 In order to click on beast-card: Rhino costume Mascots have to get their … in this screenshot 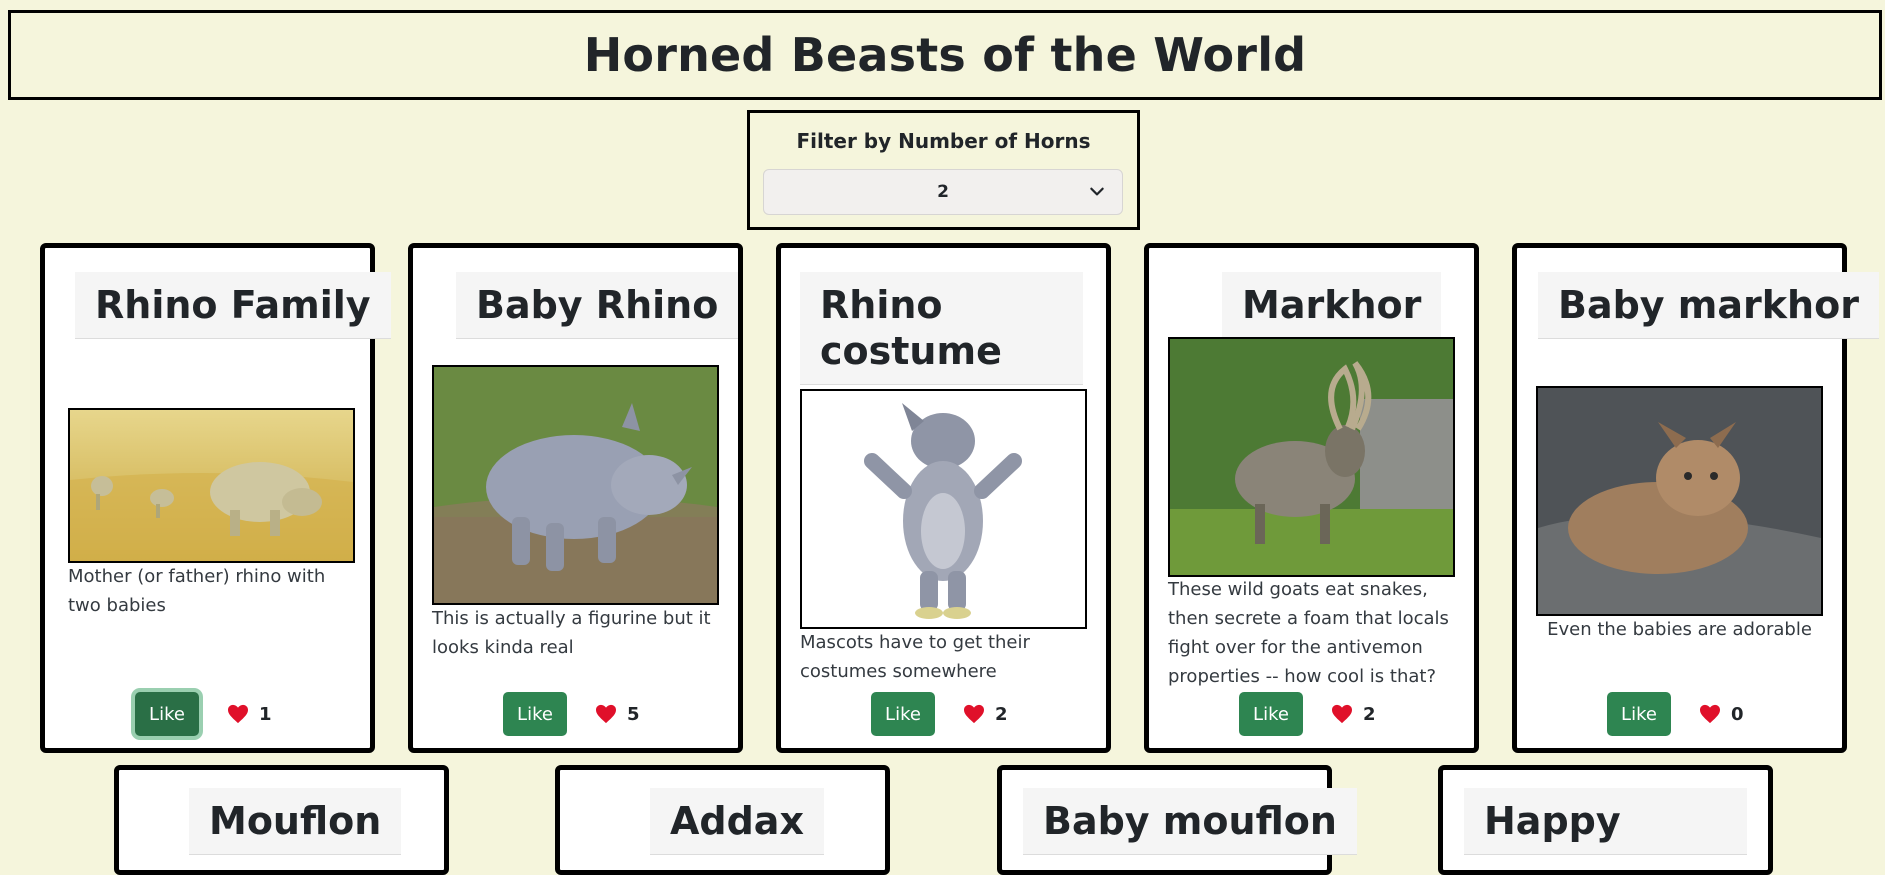, I will do `click(943, 498)`.